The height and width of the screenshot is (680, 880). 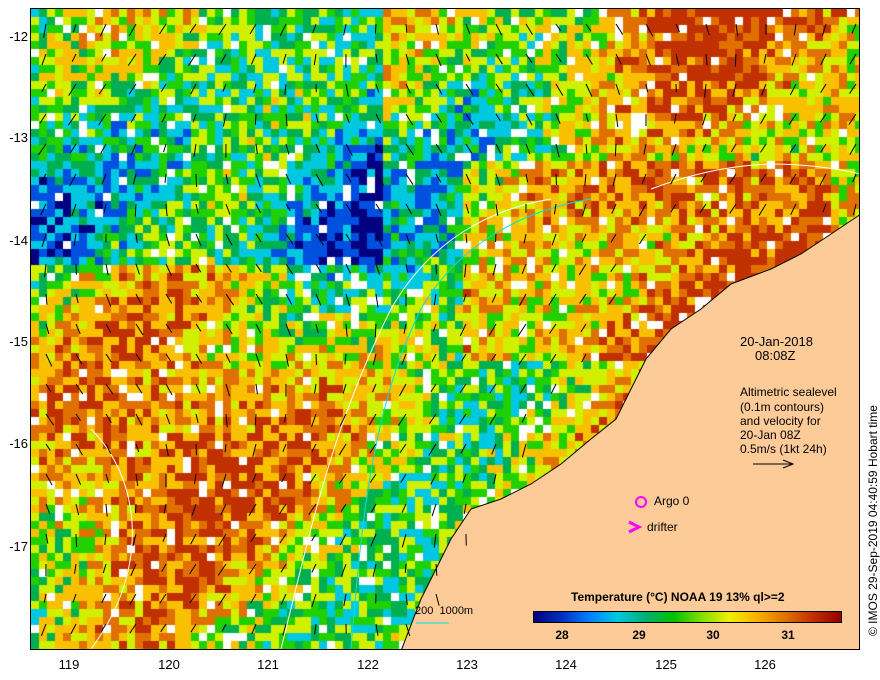 What do you see at coordinates (788, 635) in the screenshot?
I see `colorbar-label: 31` at bounding box center [788, 635].